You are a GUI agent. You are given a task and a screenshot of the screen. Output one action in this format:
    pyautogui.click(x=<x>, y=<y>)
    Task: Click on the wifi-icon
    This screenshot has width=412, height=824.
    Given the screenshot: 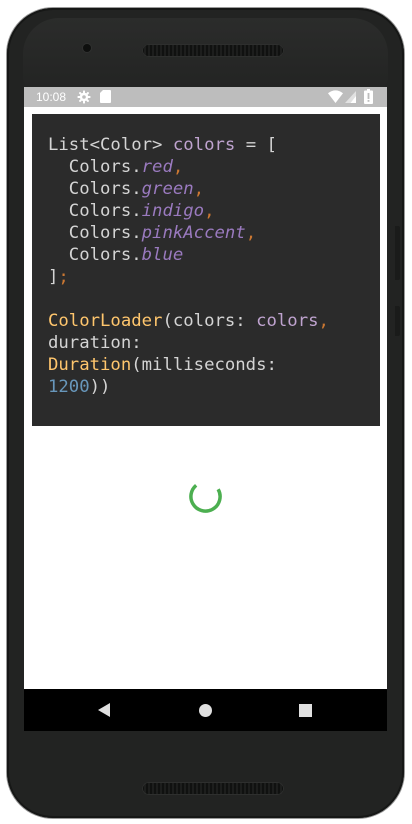 What is the action you would take?
    pyautogui.click(x=335, y=96)
    